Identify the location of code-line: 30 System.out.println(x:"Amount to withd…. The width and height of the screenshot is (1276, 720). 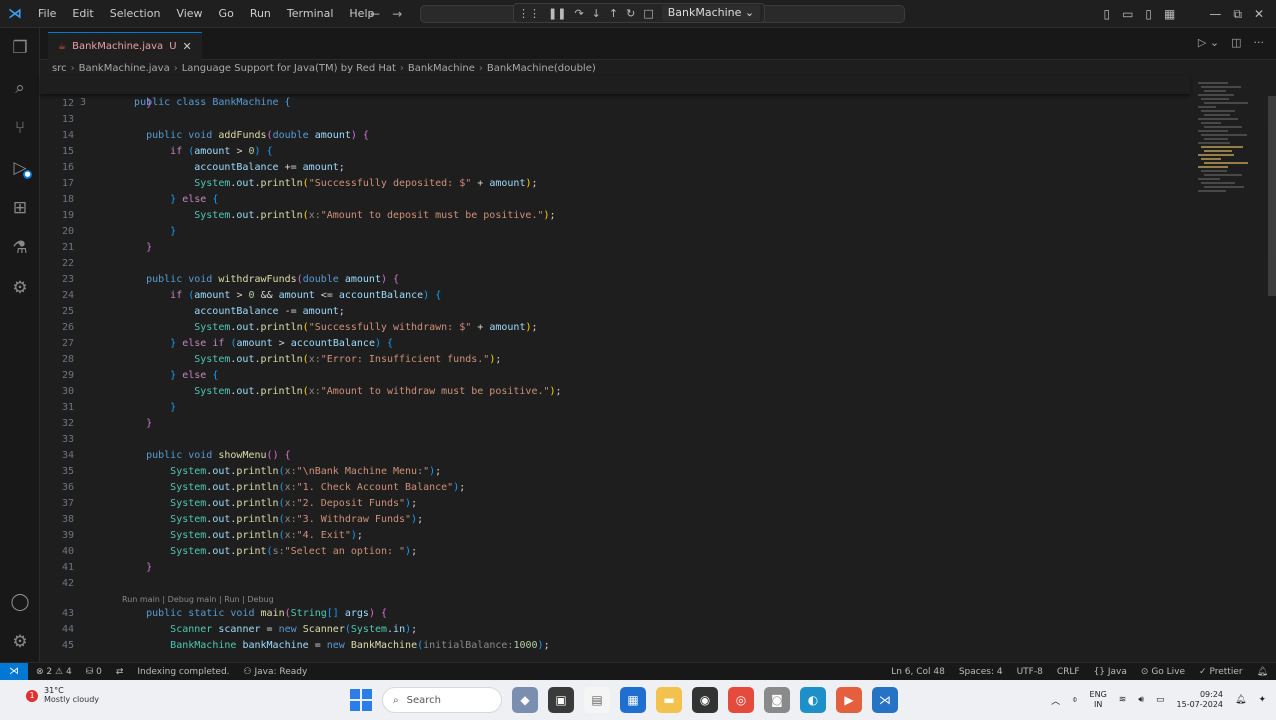
(615, 392).